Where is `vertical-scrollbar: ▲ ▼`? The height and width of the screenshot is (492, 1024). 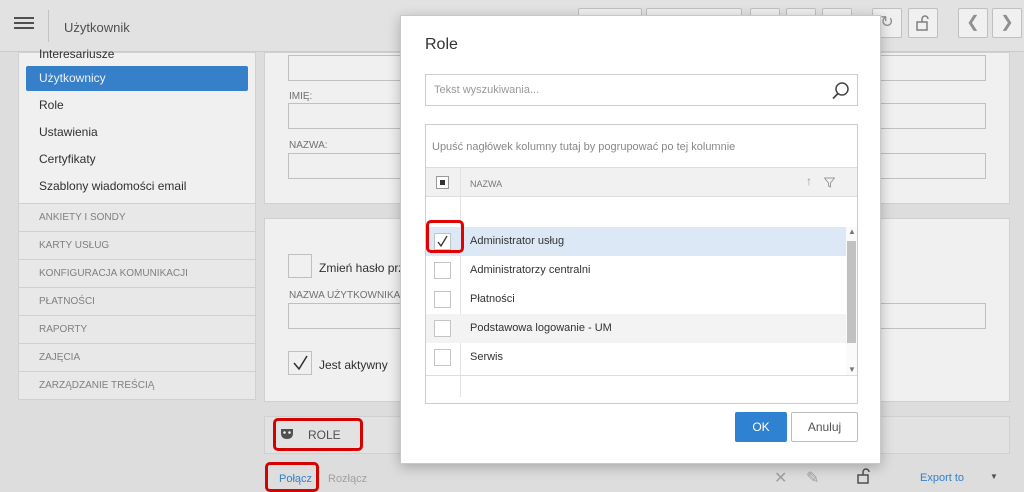
vertical-scrollbar: ▲ ▼ is located at coordinates (851, 301).